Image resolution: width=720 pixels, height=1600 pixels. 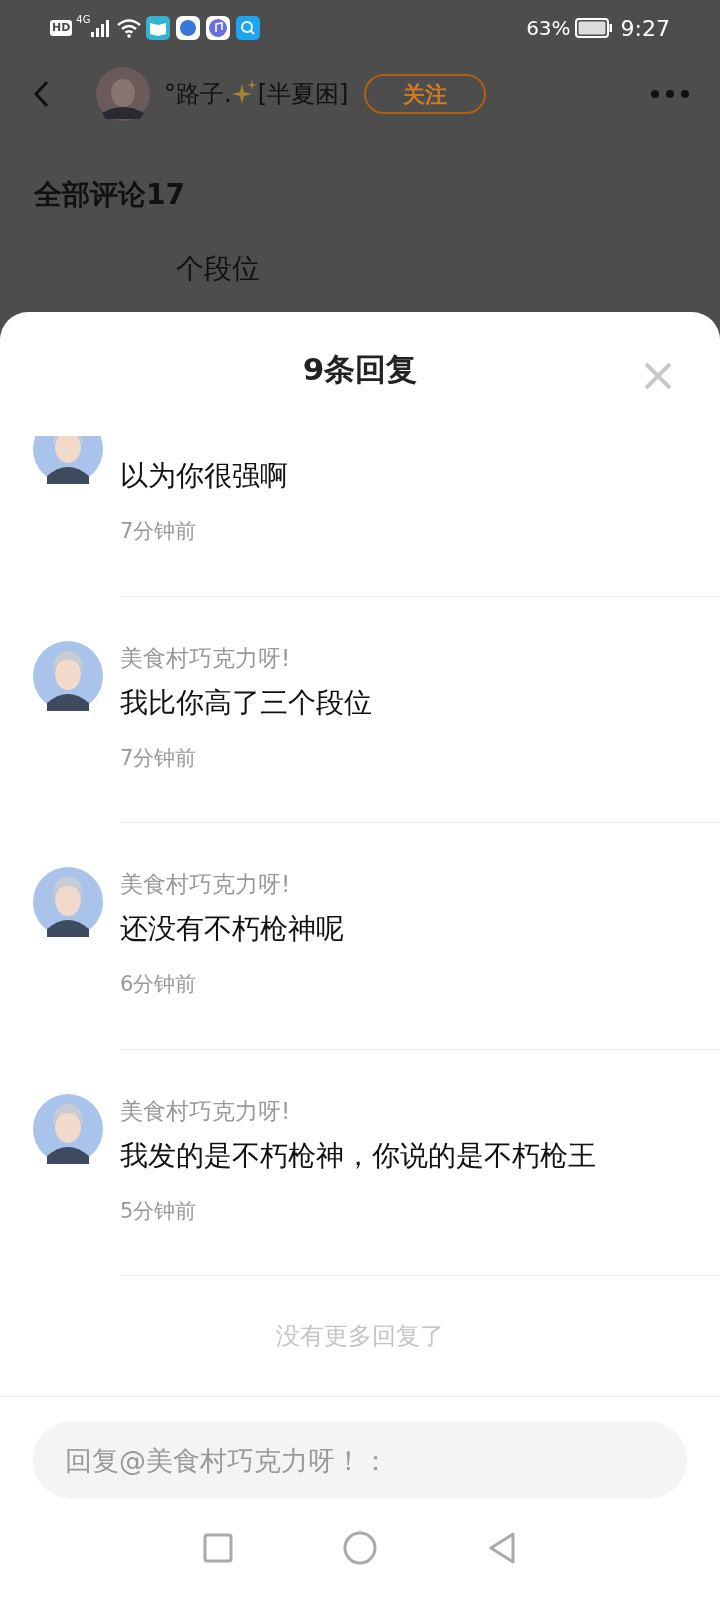 What do you see at coordinates (198, 94) in the screenshot?
I see `username: °路子.` at bounding box center [198, 94].